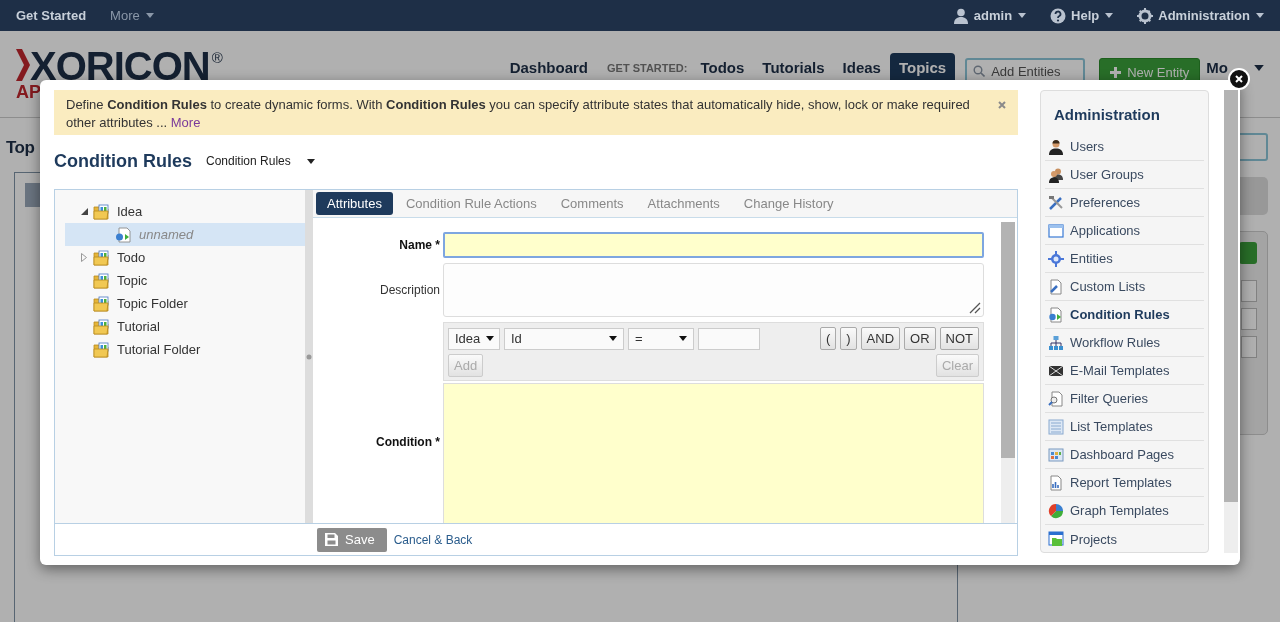  What do you see at coordinates (1124, 315) in the screenshot?
I see `sidebar-item: Condition Rules` at bounding box center [1124, 315].